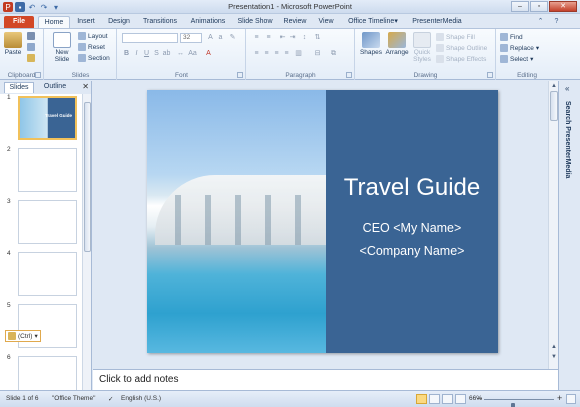 This screenshot has width=580, height=407. What do you see at coordinates (276, 53) in the screenshot?
I see `align-right-icon: ≡` at bounding box center [276, 53].